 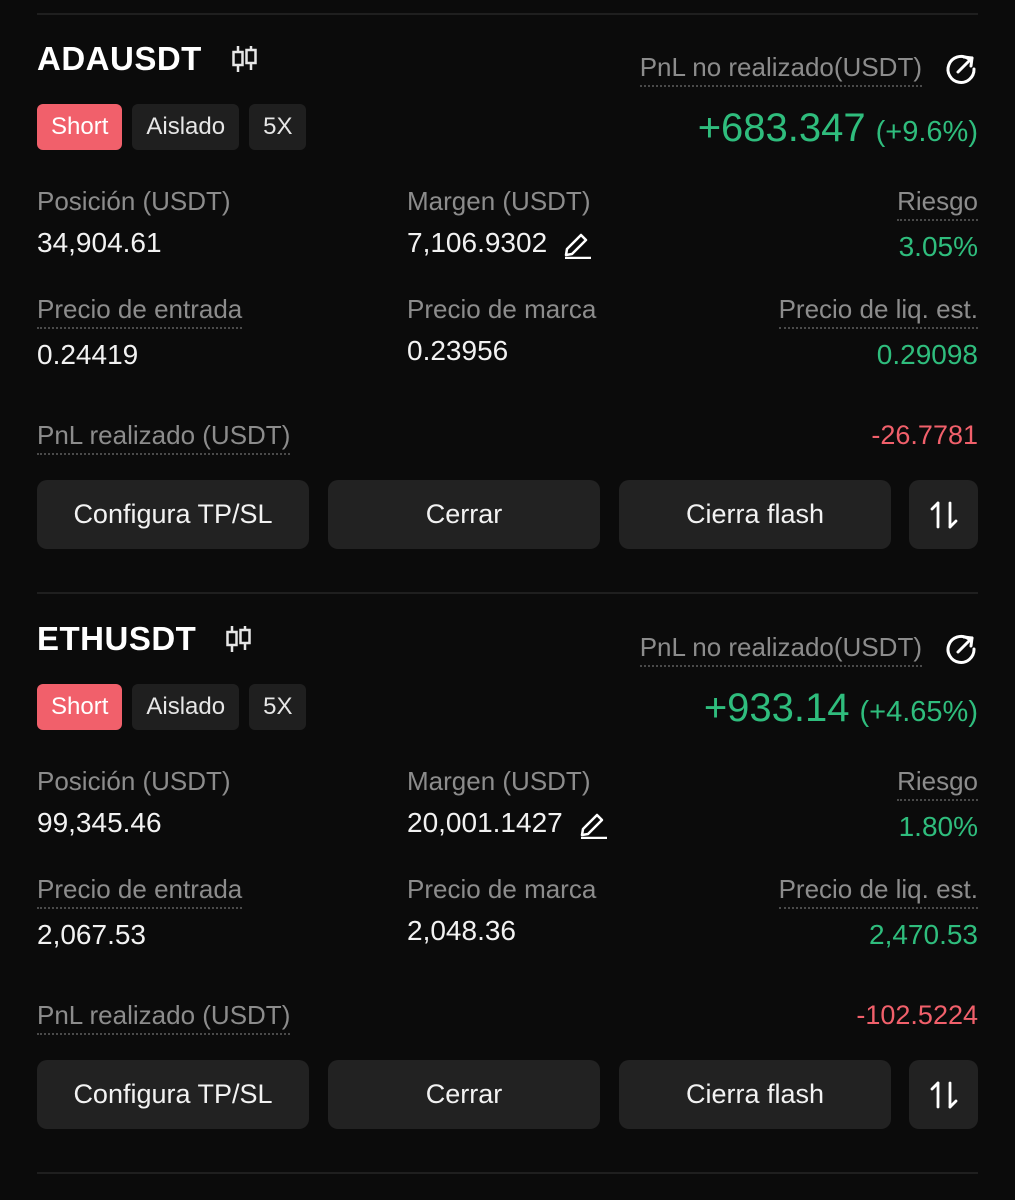 I want to click on entry-price-value: 2,067.53, so click(x=91, y=934).